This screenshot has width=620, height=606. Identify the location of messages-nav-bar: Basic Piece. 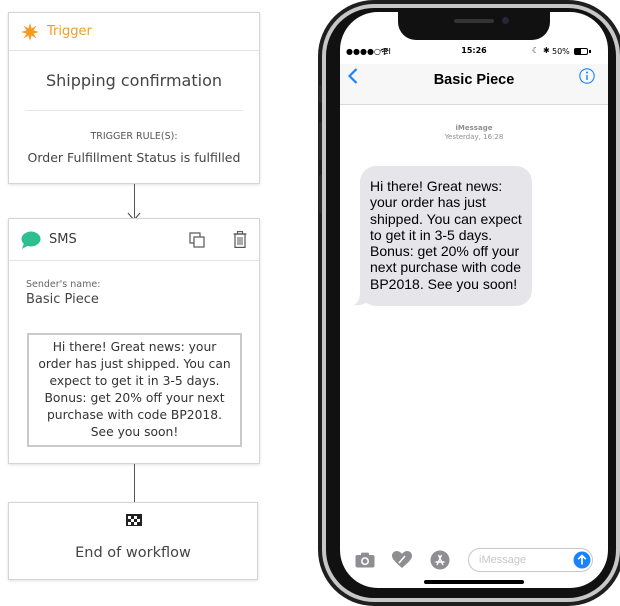
(474, 84).